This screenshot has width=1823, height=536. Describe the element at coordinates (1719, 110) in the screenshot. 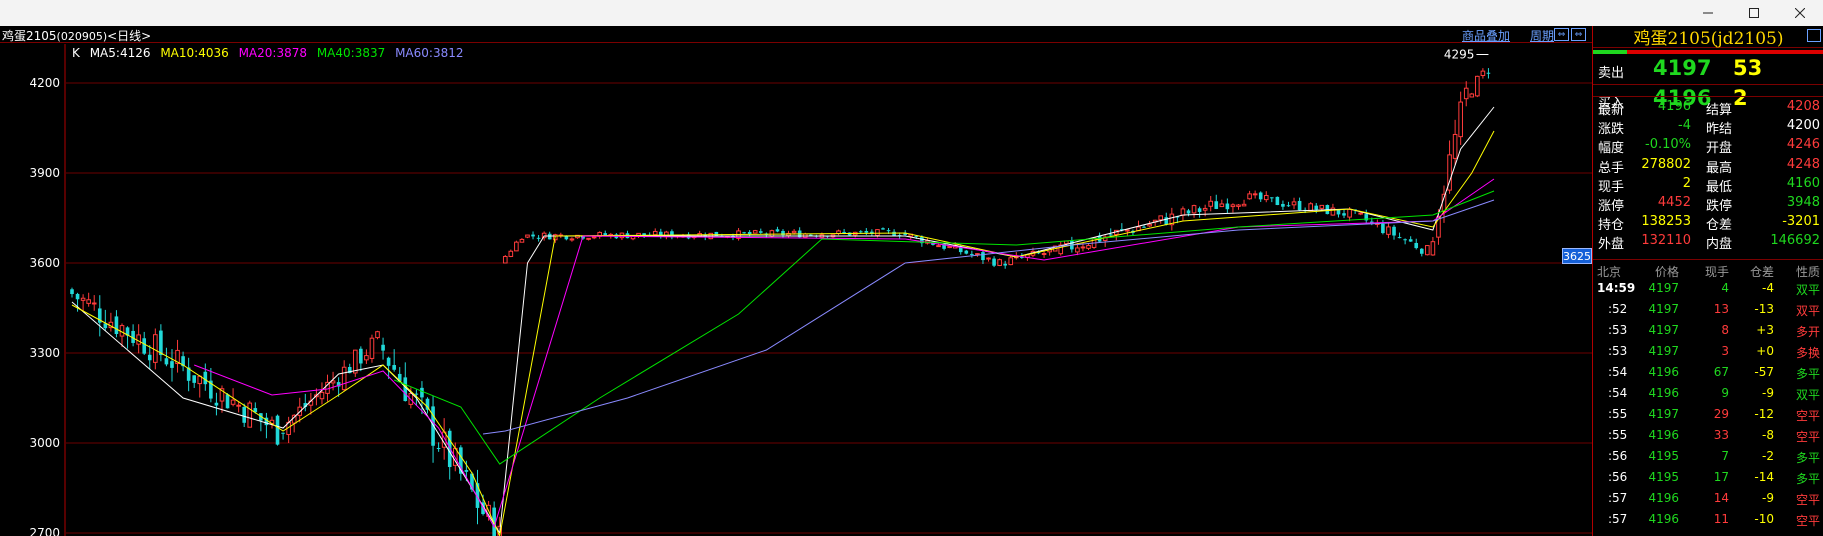

I see `stat-label: 结算` at that location.